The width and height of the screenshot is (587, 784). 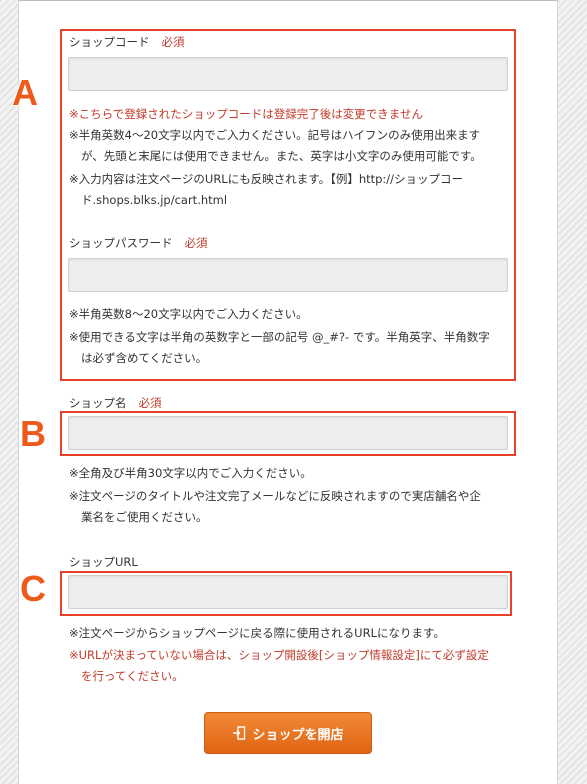 I want to click on shop-name-note-1: ※全角及び半角30文字以内でご入力ください。, so click(x=190, y=473).